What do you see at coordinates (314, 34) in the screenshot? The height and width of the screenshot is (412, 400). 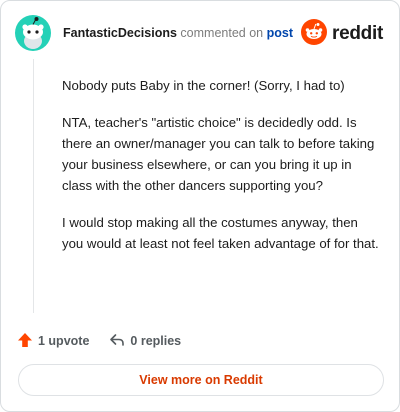 I see `reddit-logo-icon` at bounding box center [314, 34].